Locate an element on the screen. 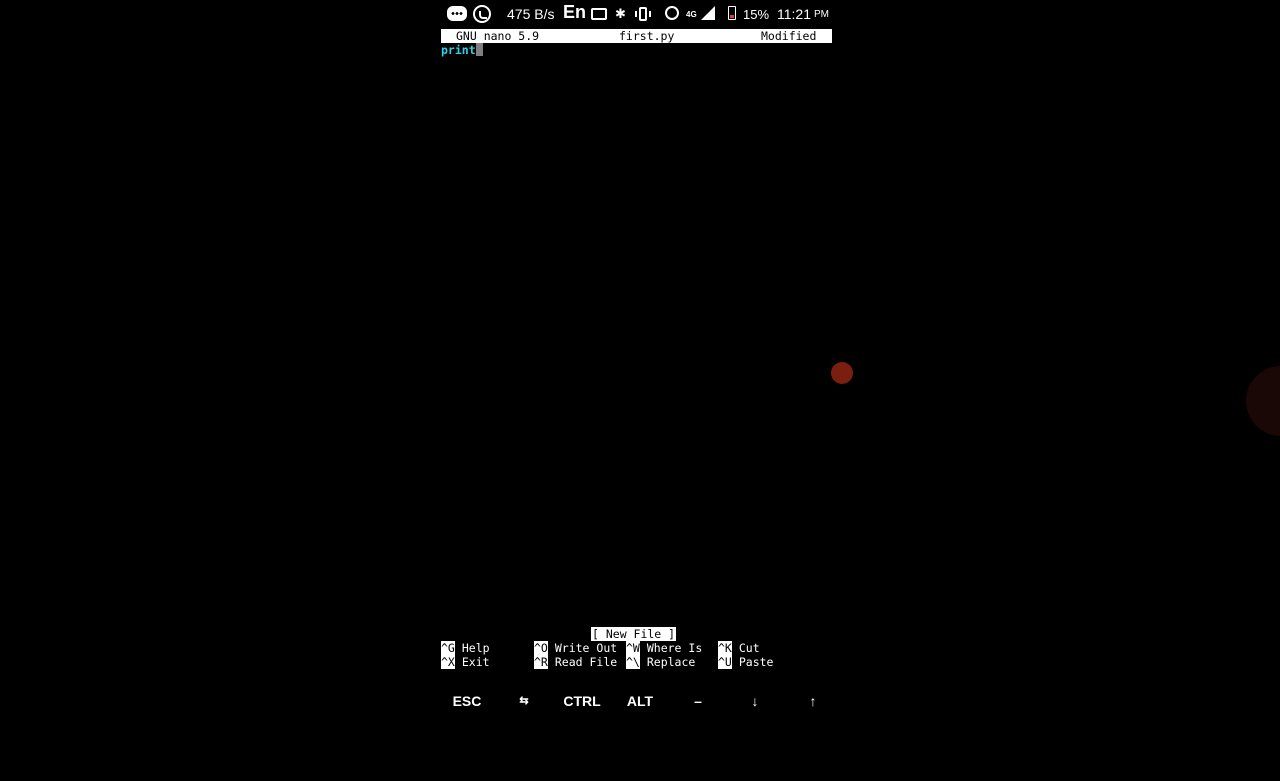 The width and height of the screenshot is (1280, 781). shortcut-label: Paste is located at coordinates (756, 662).